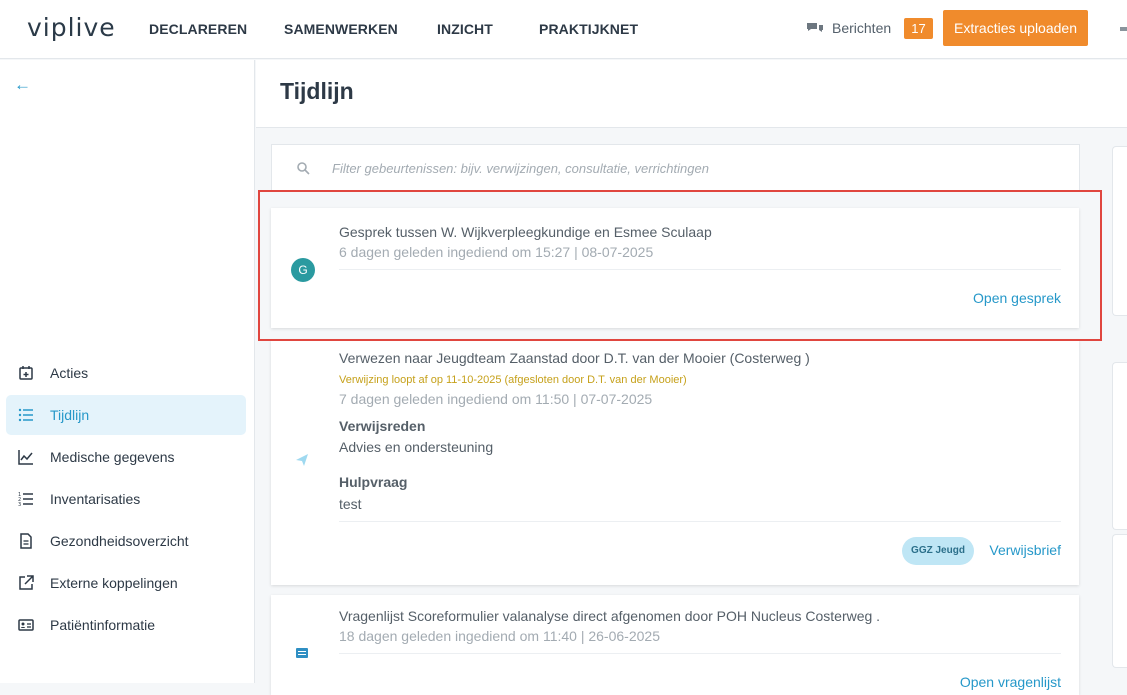 This screenshot has width=1127, height=695. I want to click on sidebar-item-label: Gezondheidsoverzicht, so click(119, 541).